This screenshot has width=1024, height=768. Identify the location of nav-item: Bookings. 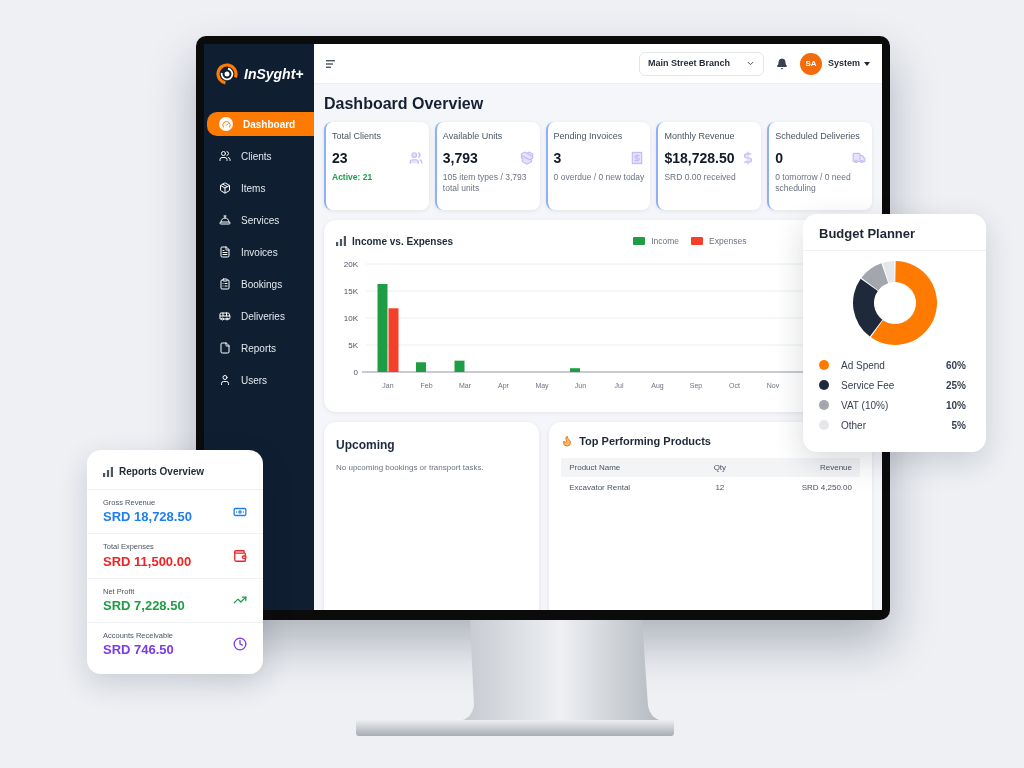
(260, 284).